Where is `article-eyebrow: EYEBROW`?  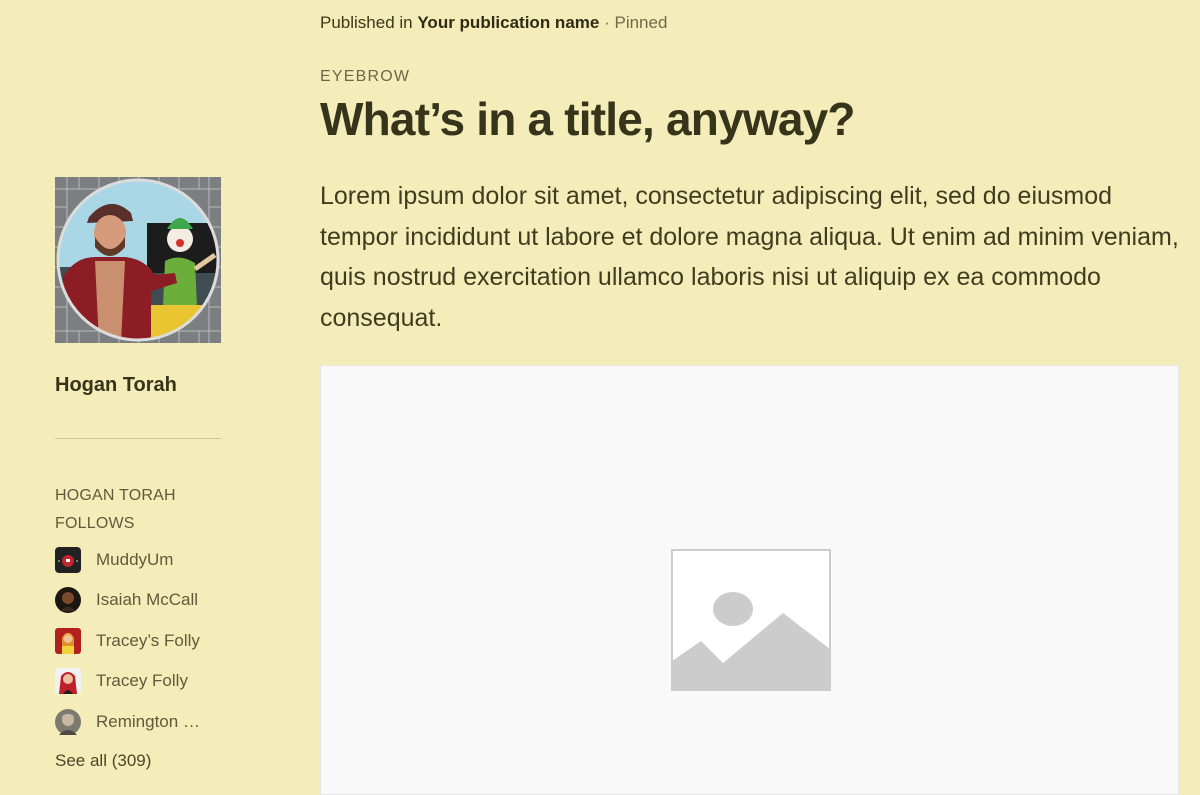
article-eyebrow: EYEBROW is located at coordinates (365, 76).